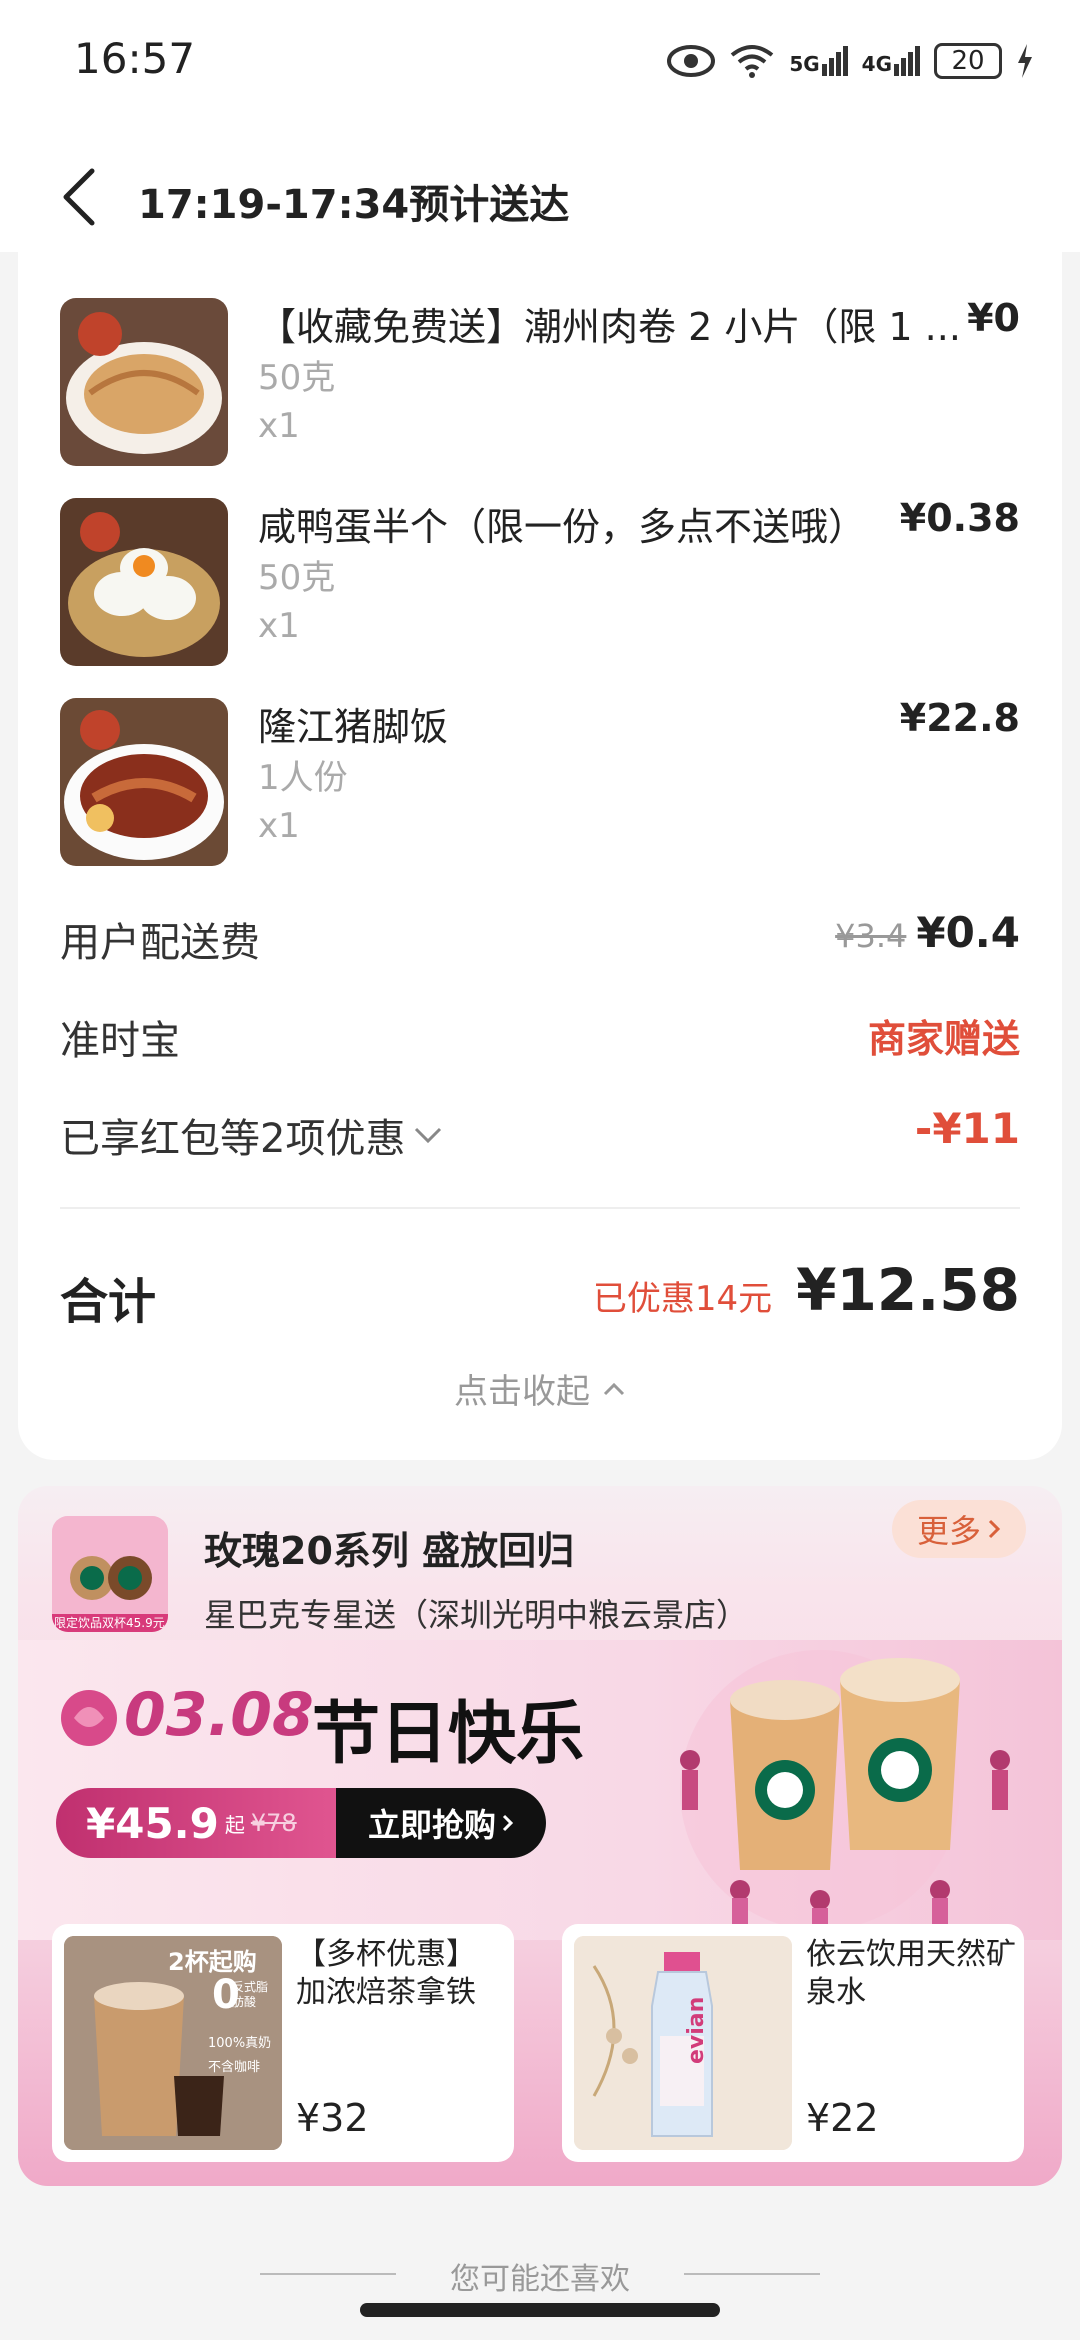 The image size is (1080, 2340). I want to click on price-cta: ¥45.9 起 ¥78 立即抢购, so click(301, 1823).